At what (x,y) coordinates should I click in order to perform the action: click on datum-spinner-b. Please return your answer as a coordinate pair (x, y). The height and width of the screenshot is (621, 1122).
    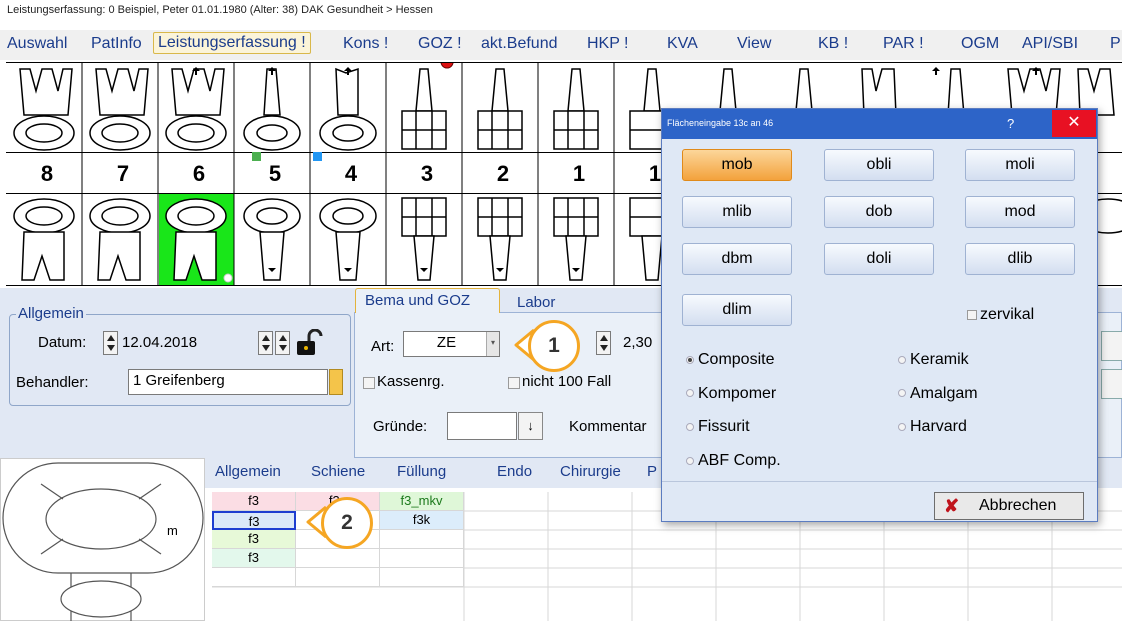
    Looking at the image, I should click on (282, 343).